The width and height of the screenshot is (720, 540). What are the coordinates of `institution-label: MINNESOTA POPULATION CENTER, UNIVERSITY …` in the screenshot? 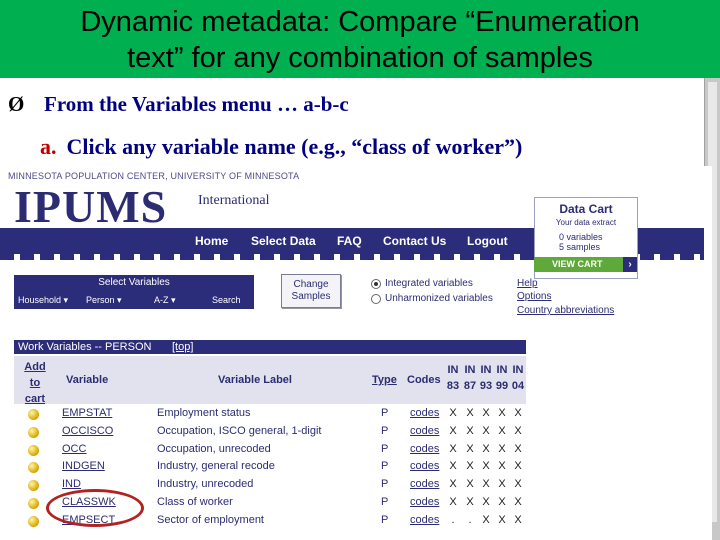 It's located at (154, 176).